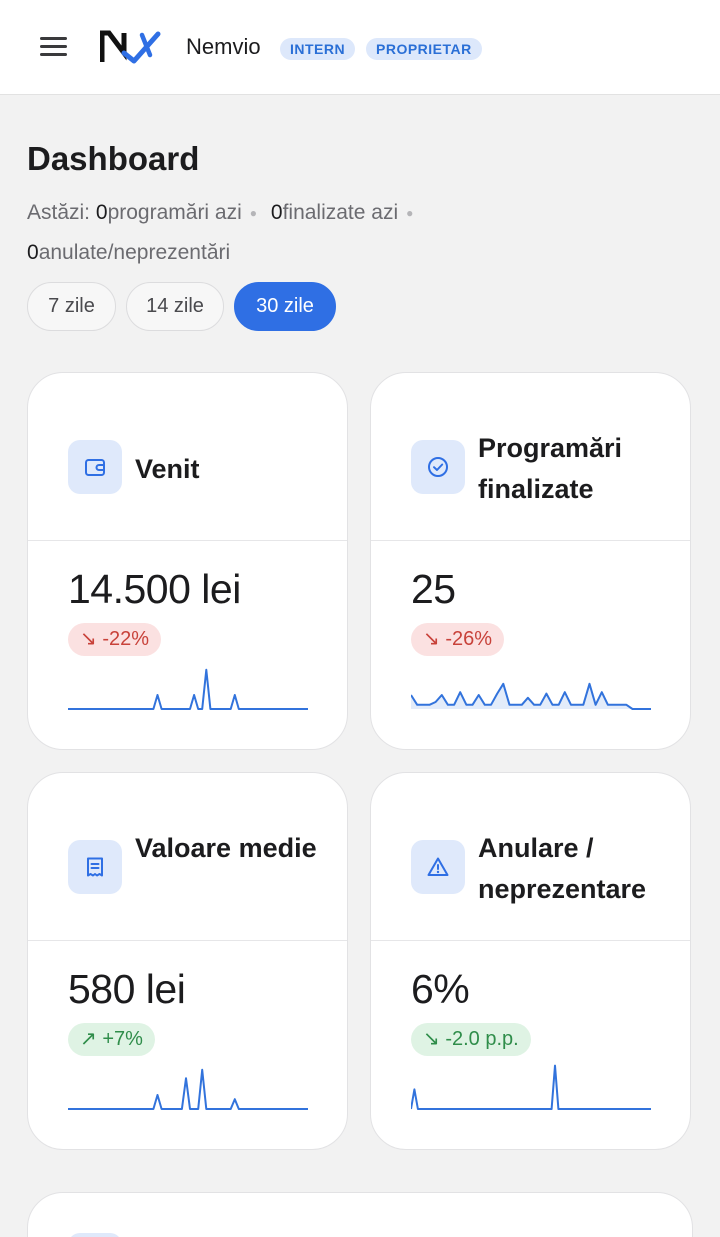 The image size is (720, 1237). Describe the element at coordinates (530, 961) in the screenshot. I see `cancellation-rate-card: Anulare / neprezentare 6% ↘ -2.0 p.p.` at that location.